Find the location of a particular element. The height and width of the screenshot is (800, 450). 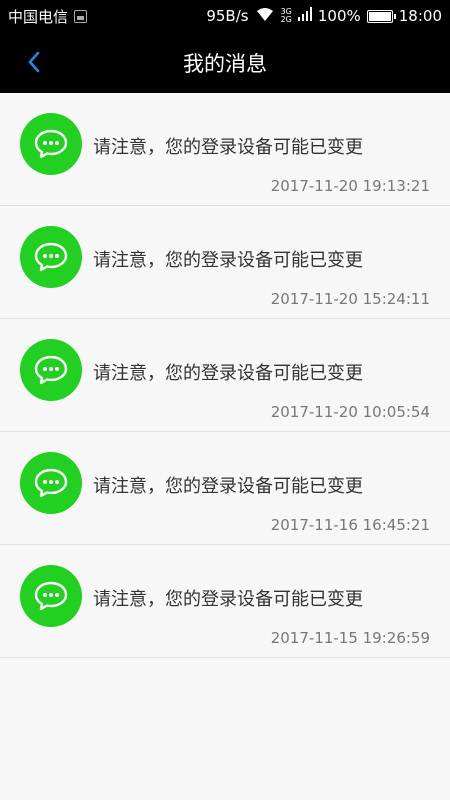

page-title: 我的消息 is located at coordinates (225, 63).